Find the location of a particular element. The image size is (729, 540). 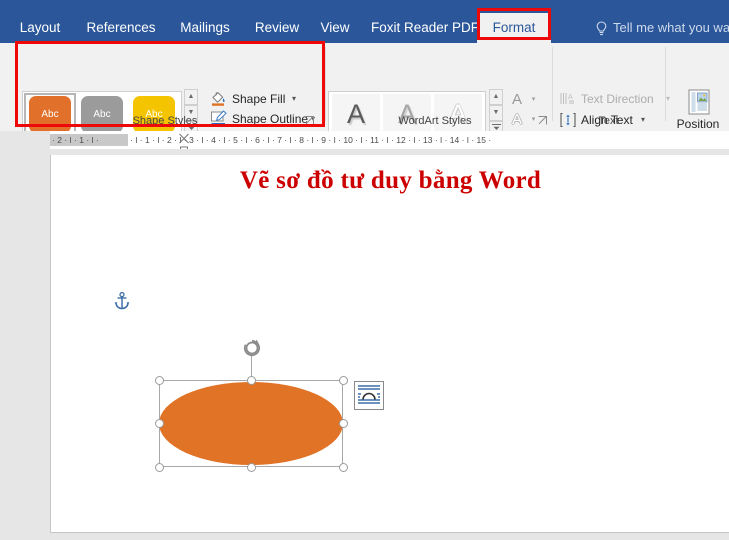

tab-mailings: Mailings is located at coordinates (205, 28).